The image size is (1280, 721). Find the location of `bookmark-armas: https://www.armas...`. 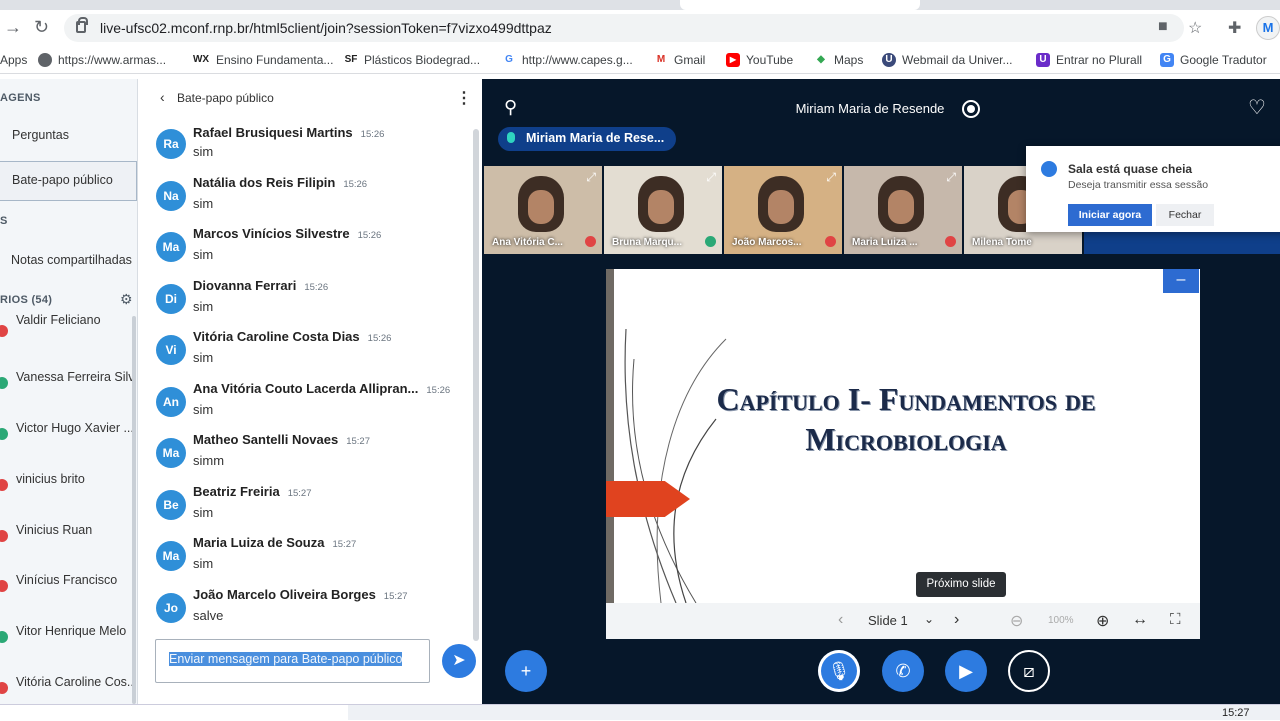

bookmark-armas: https://www.armas... is located at coordinates (102, 60).